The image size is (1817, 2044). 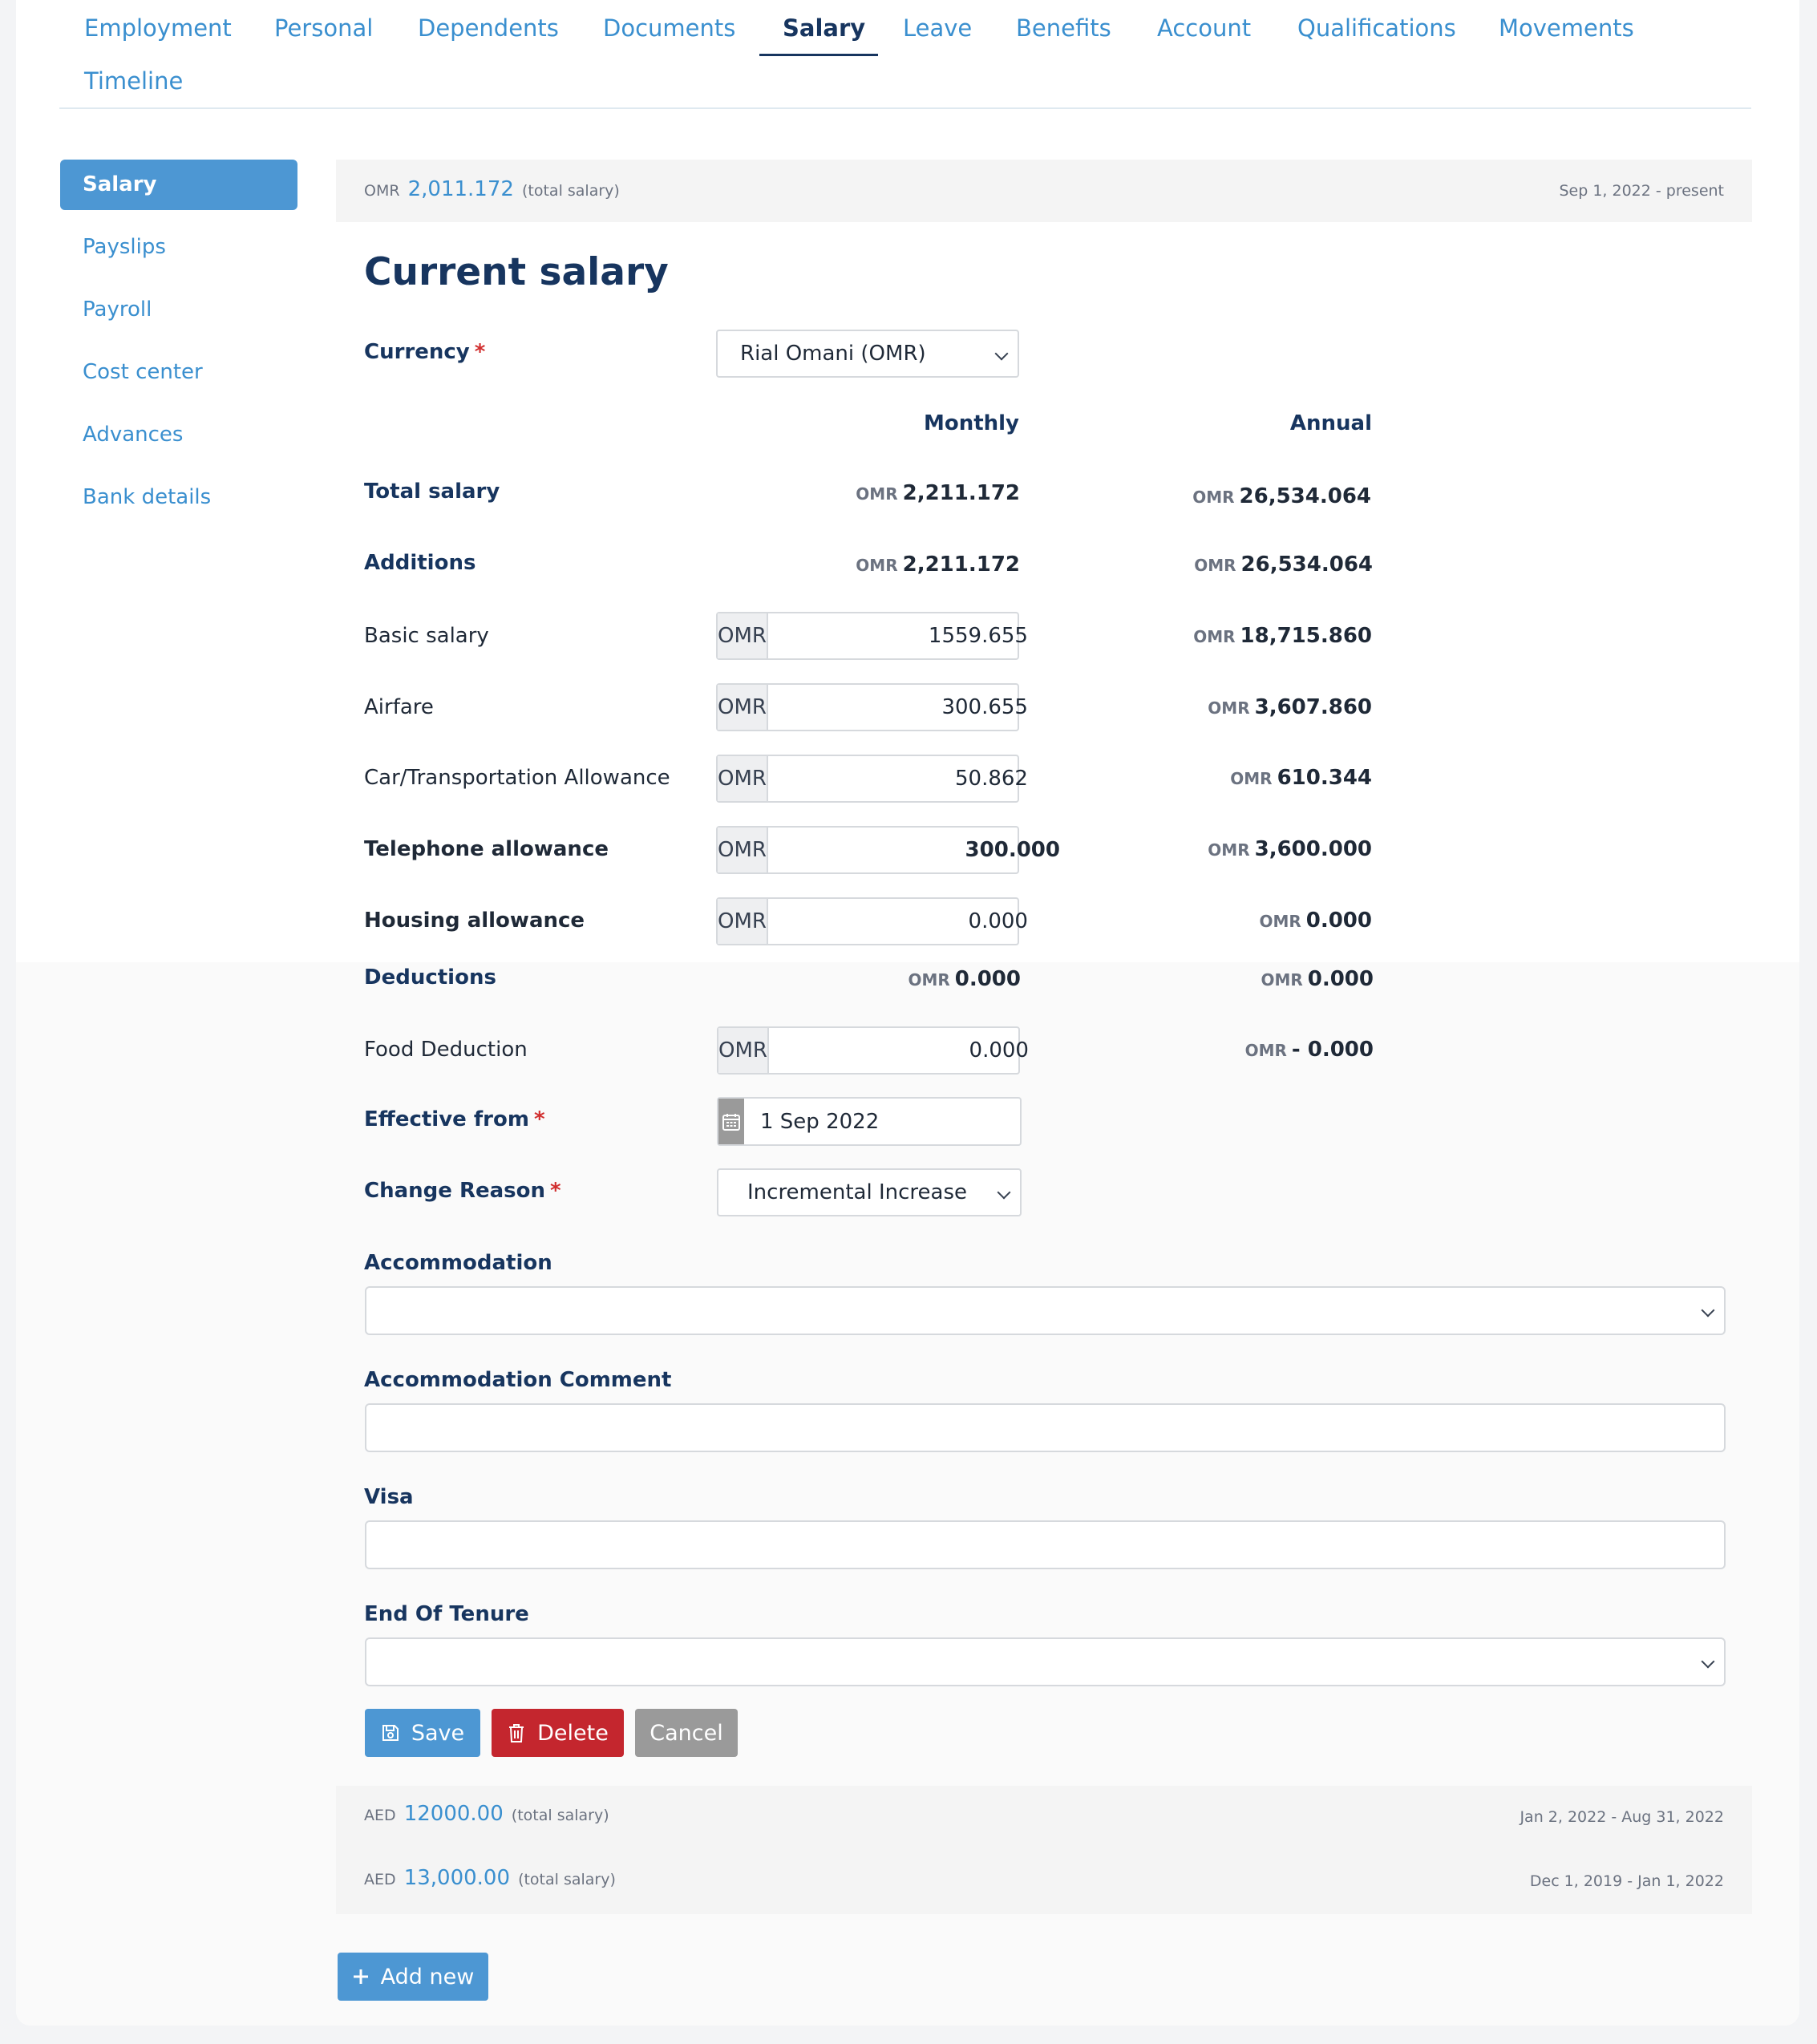 What do you see at coordinates (1045, 1310) in the screenshot?
I see `accommodation-select` at bounding box center [1045, 1310].